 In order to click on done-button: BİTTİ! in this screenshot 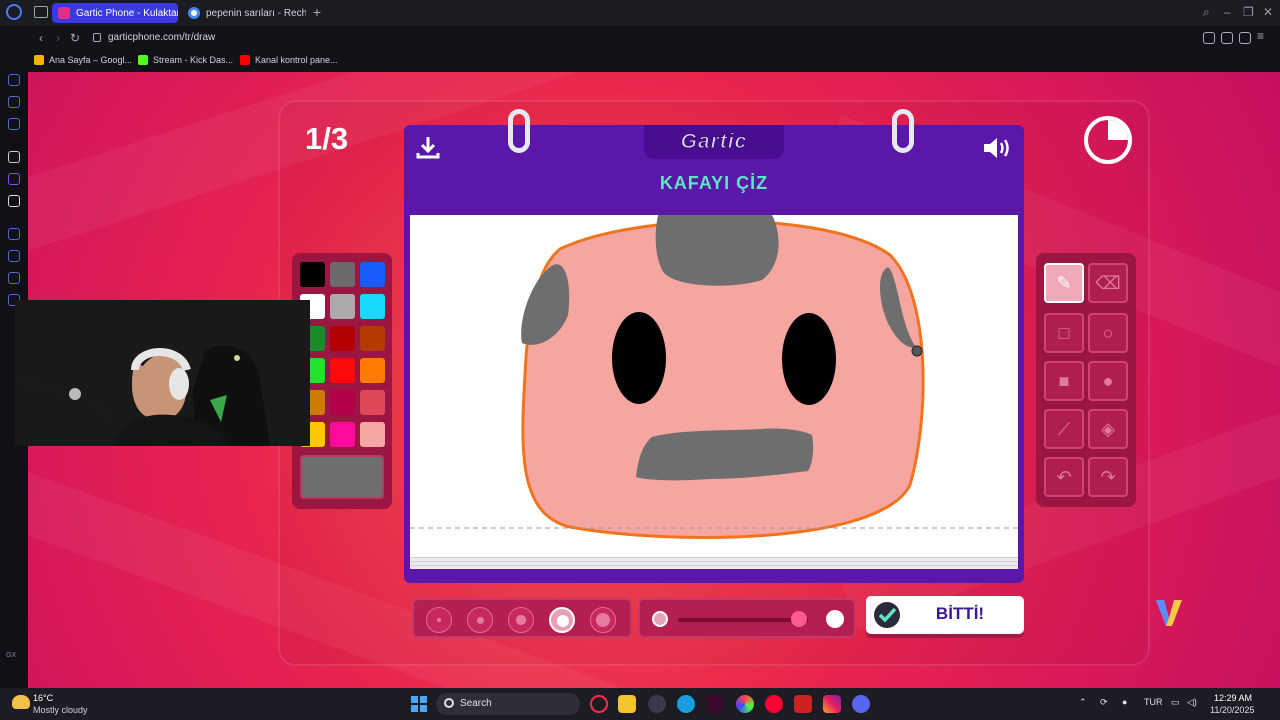, I will do `click(945, 615)`.